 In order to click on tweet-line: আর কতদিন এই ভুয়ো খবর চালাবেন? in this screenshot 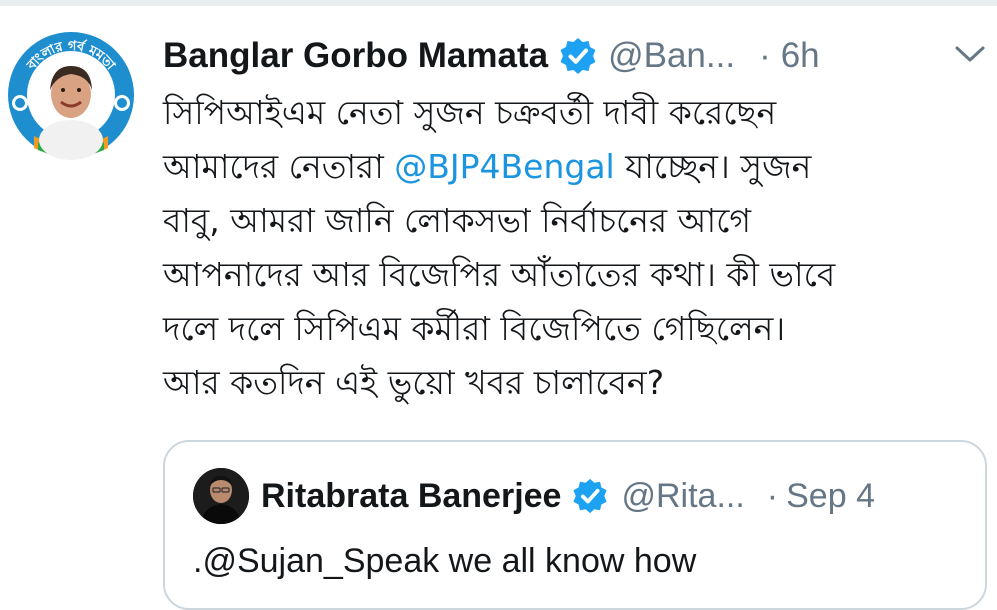, I will do `click(578, 383)`.